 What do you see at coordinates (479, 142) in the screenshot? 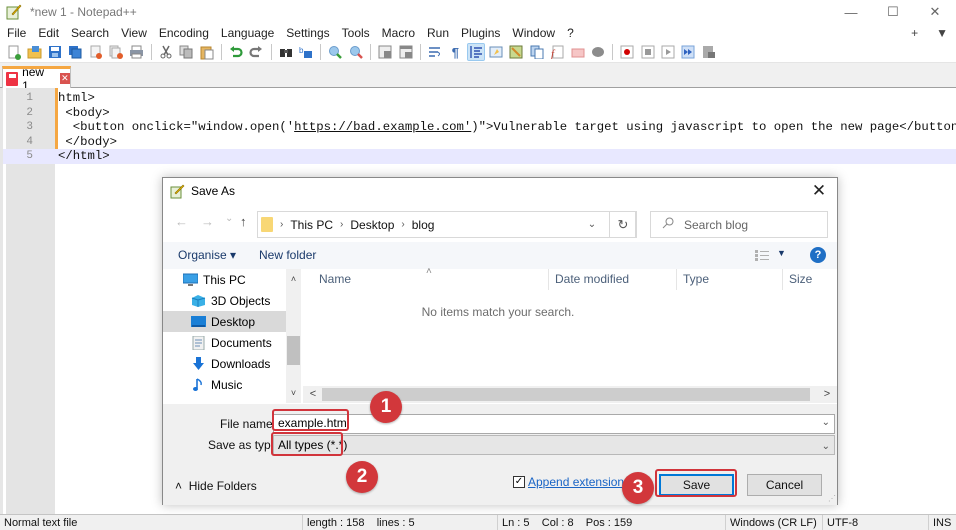
I see `code-line: 4 </body>` at bounding box center [479, 142].